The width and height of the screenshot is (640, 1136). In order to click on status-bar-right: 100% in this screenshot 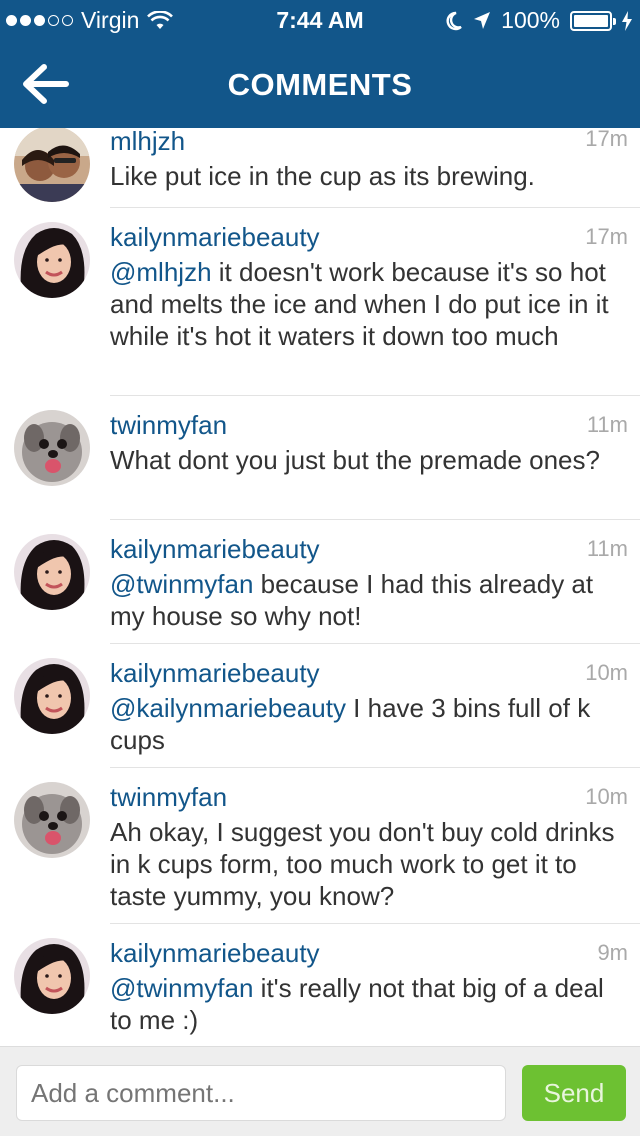, I will do `click(538, 20)`.